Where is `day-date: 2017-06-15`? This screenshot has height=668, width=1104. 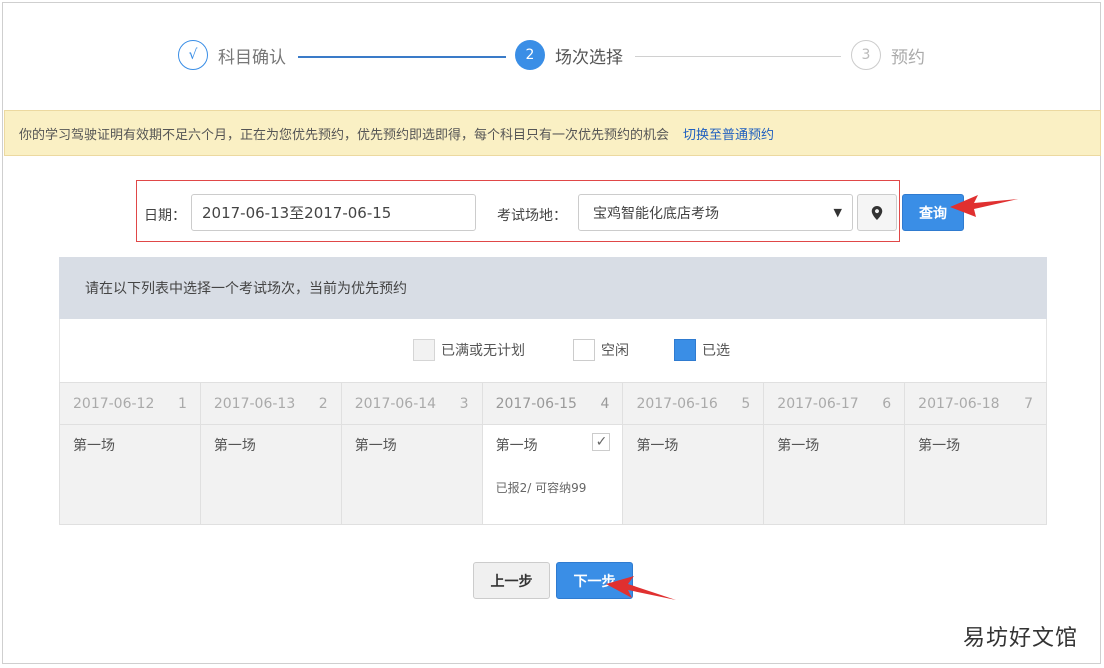 day-date: 2017-06-15 is located at coordinates (536, 403).